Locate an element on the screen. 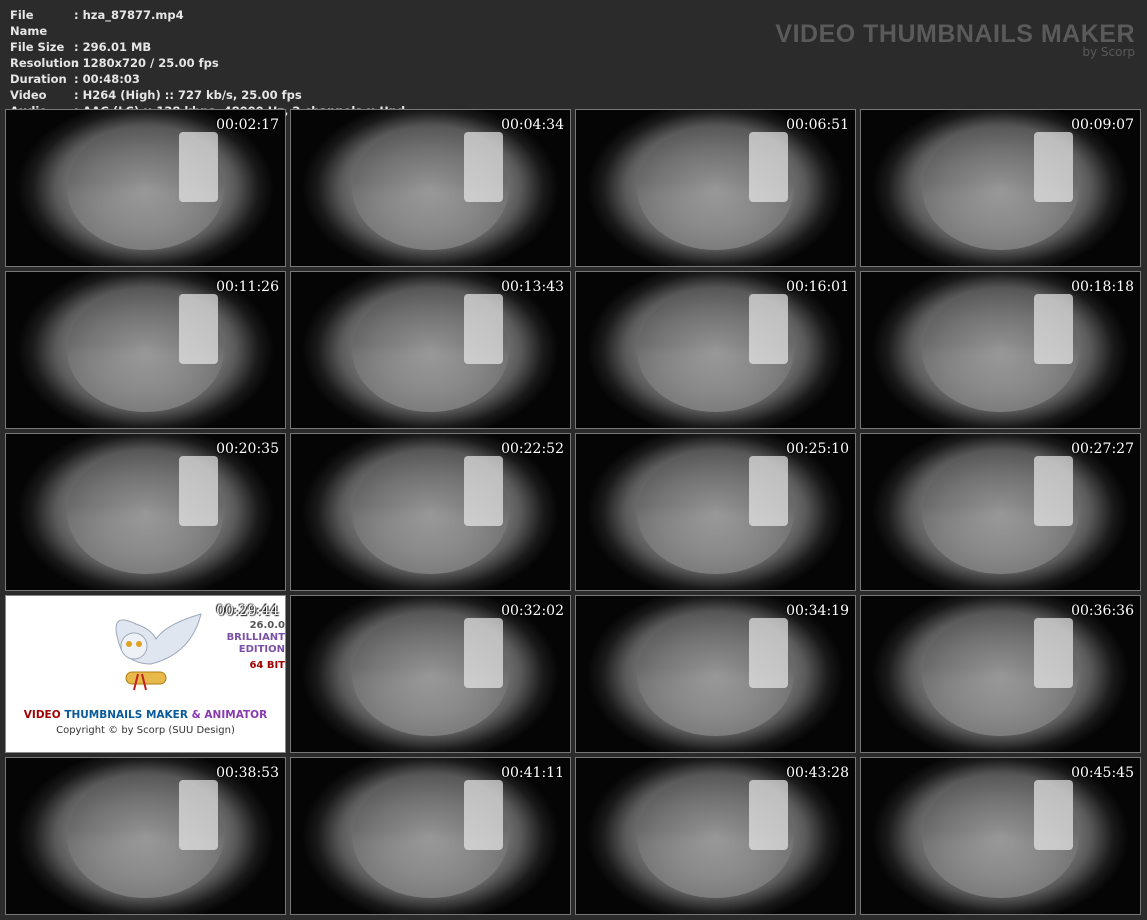 Image resolution: width=1147 pixels, height=920 pixels. video-thumbnail: 00:25:10 is located at coordinates (715, 512).